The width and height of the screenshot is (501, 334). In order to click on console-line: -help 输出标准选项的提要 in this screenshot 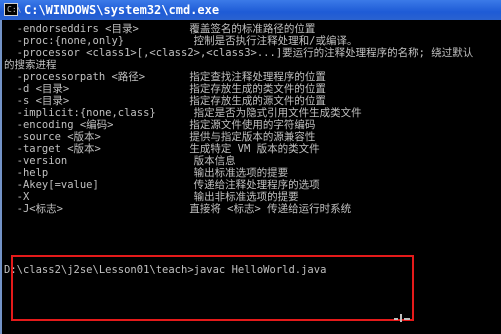, I will do `click(146, 173)`.